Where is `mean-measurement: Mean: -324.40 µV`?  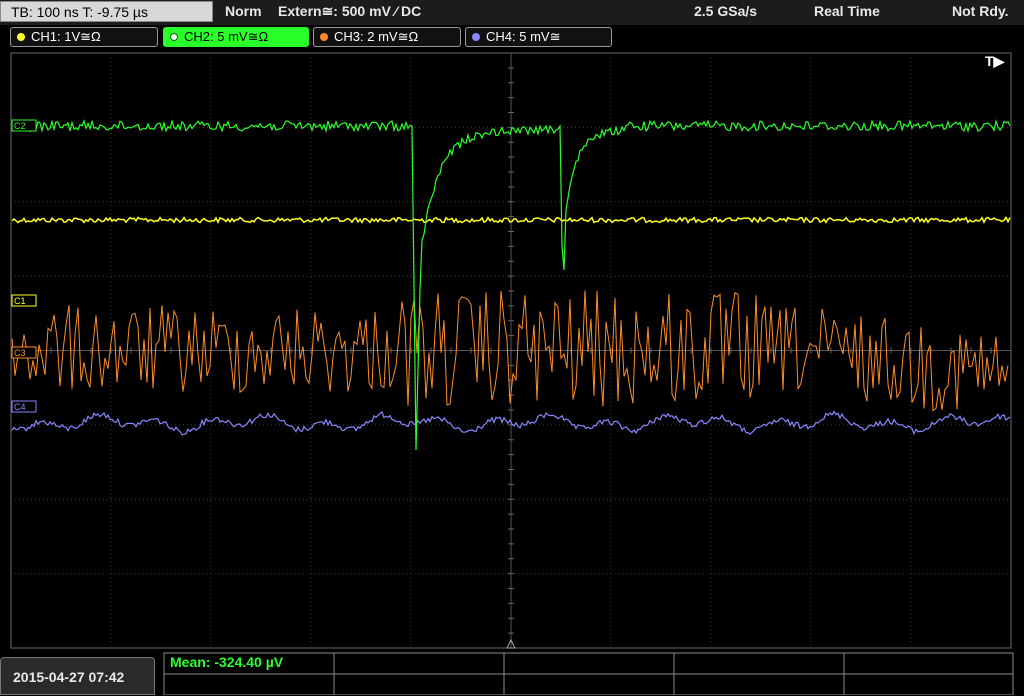
mean-measurement: Mean: -324.40 µV is located at coordinates (226, 662).